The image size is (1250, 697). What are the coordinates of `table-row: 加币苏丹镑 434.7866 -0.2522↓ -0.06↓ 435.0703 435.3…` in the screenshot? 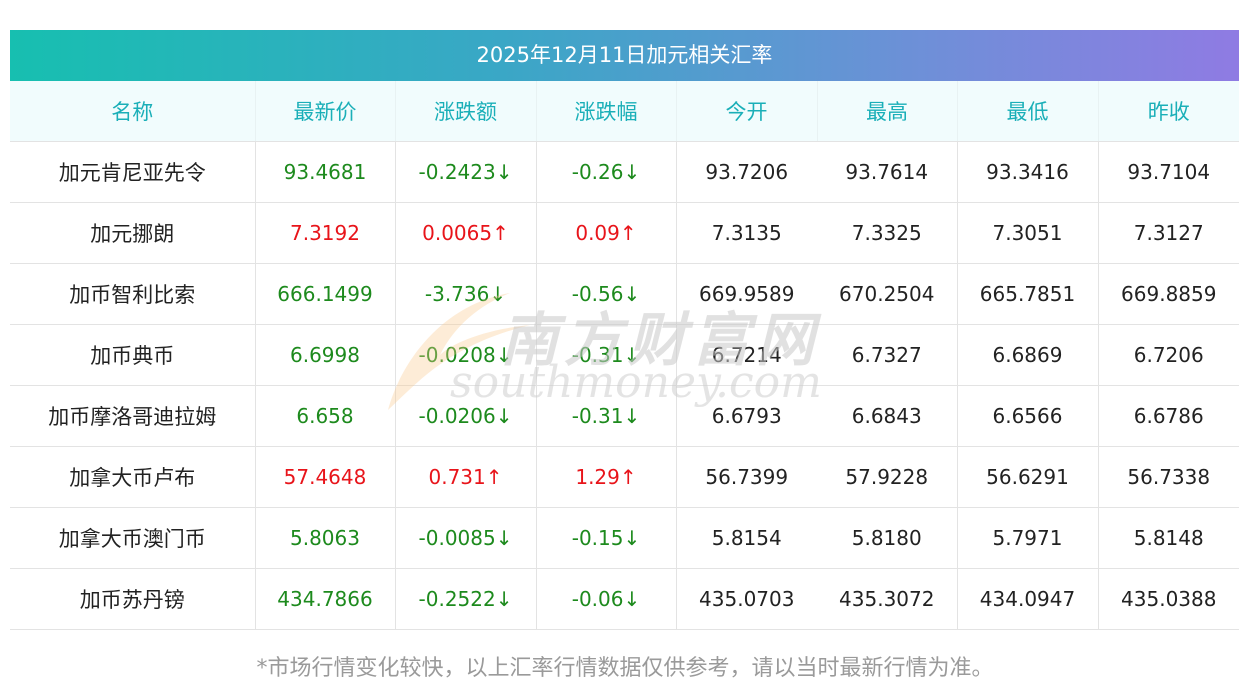 It's located at (624, 599).